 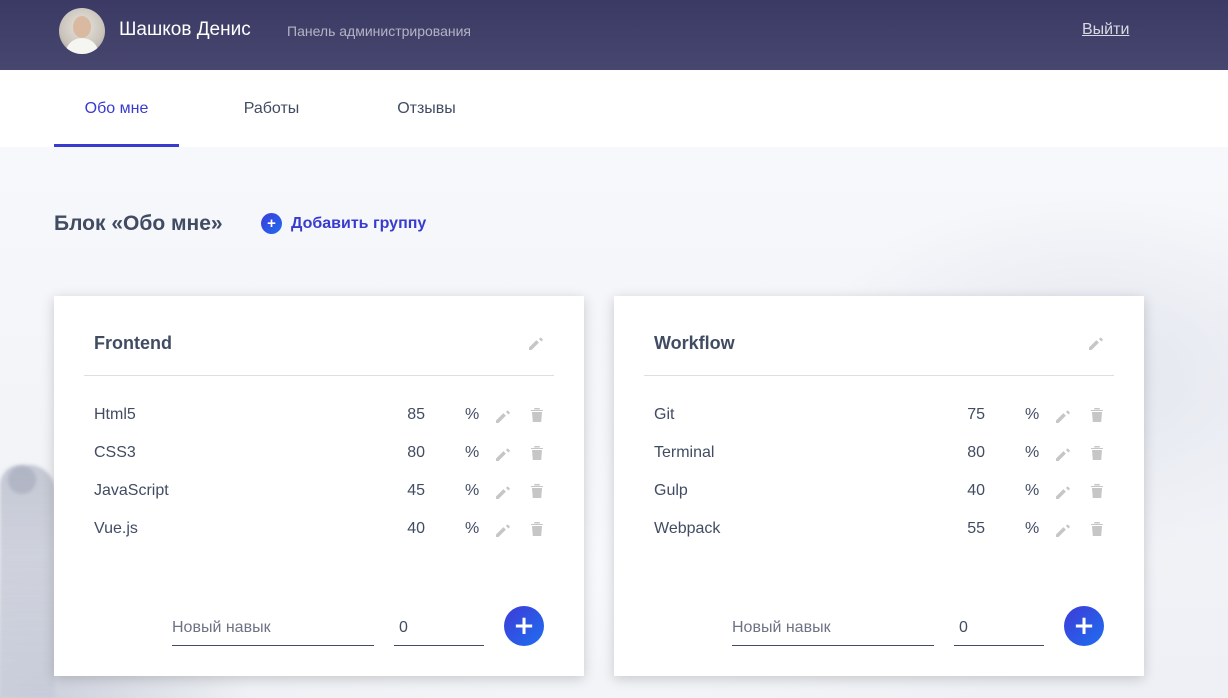 What do you see at coordinates (271, 223) in the screenshot?
I see `plus-icon: +` at bounding box center [271, 223].